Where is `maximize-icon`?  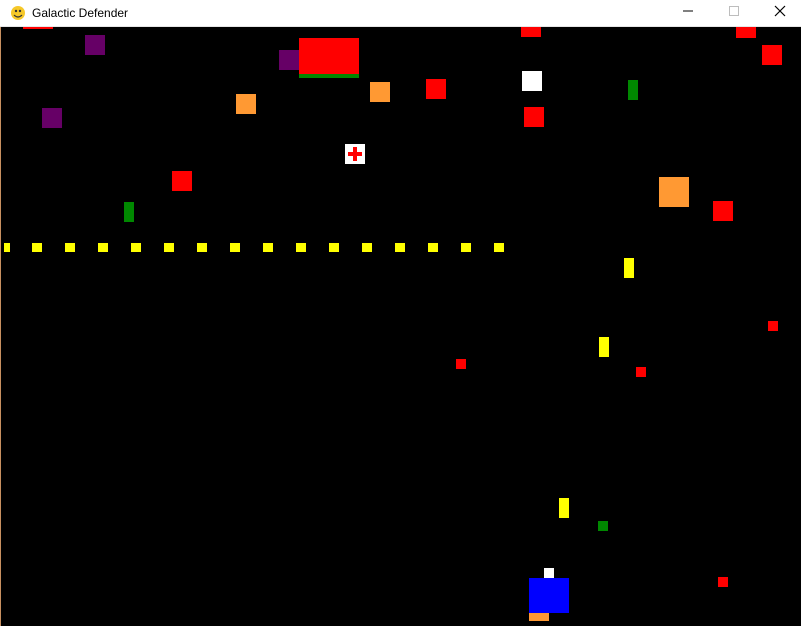
maximize-icon is located at coordinates (734, 13).